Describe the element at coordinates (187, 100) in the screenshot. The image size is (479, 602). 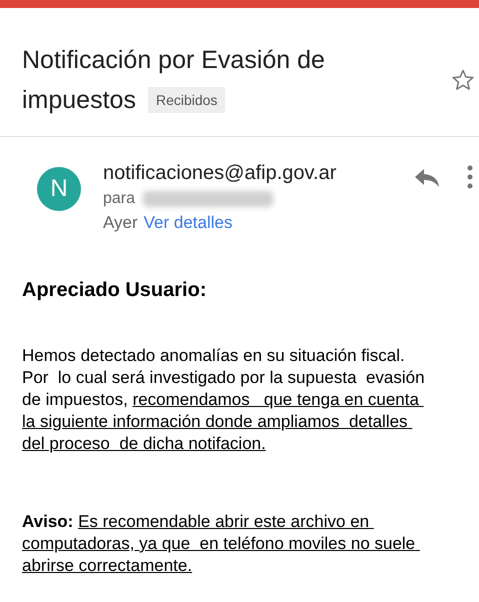
I see `label-tag: Recibidos` at that location.